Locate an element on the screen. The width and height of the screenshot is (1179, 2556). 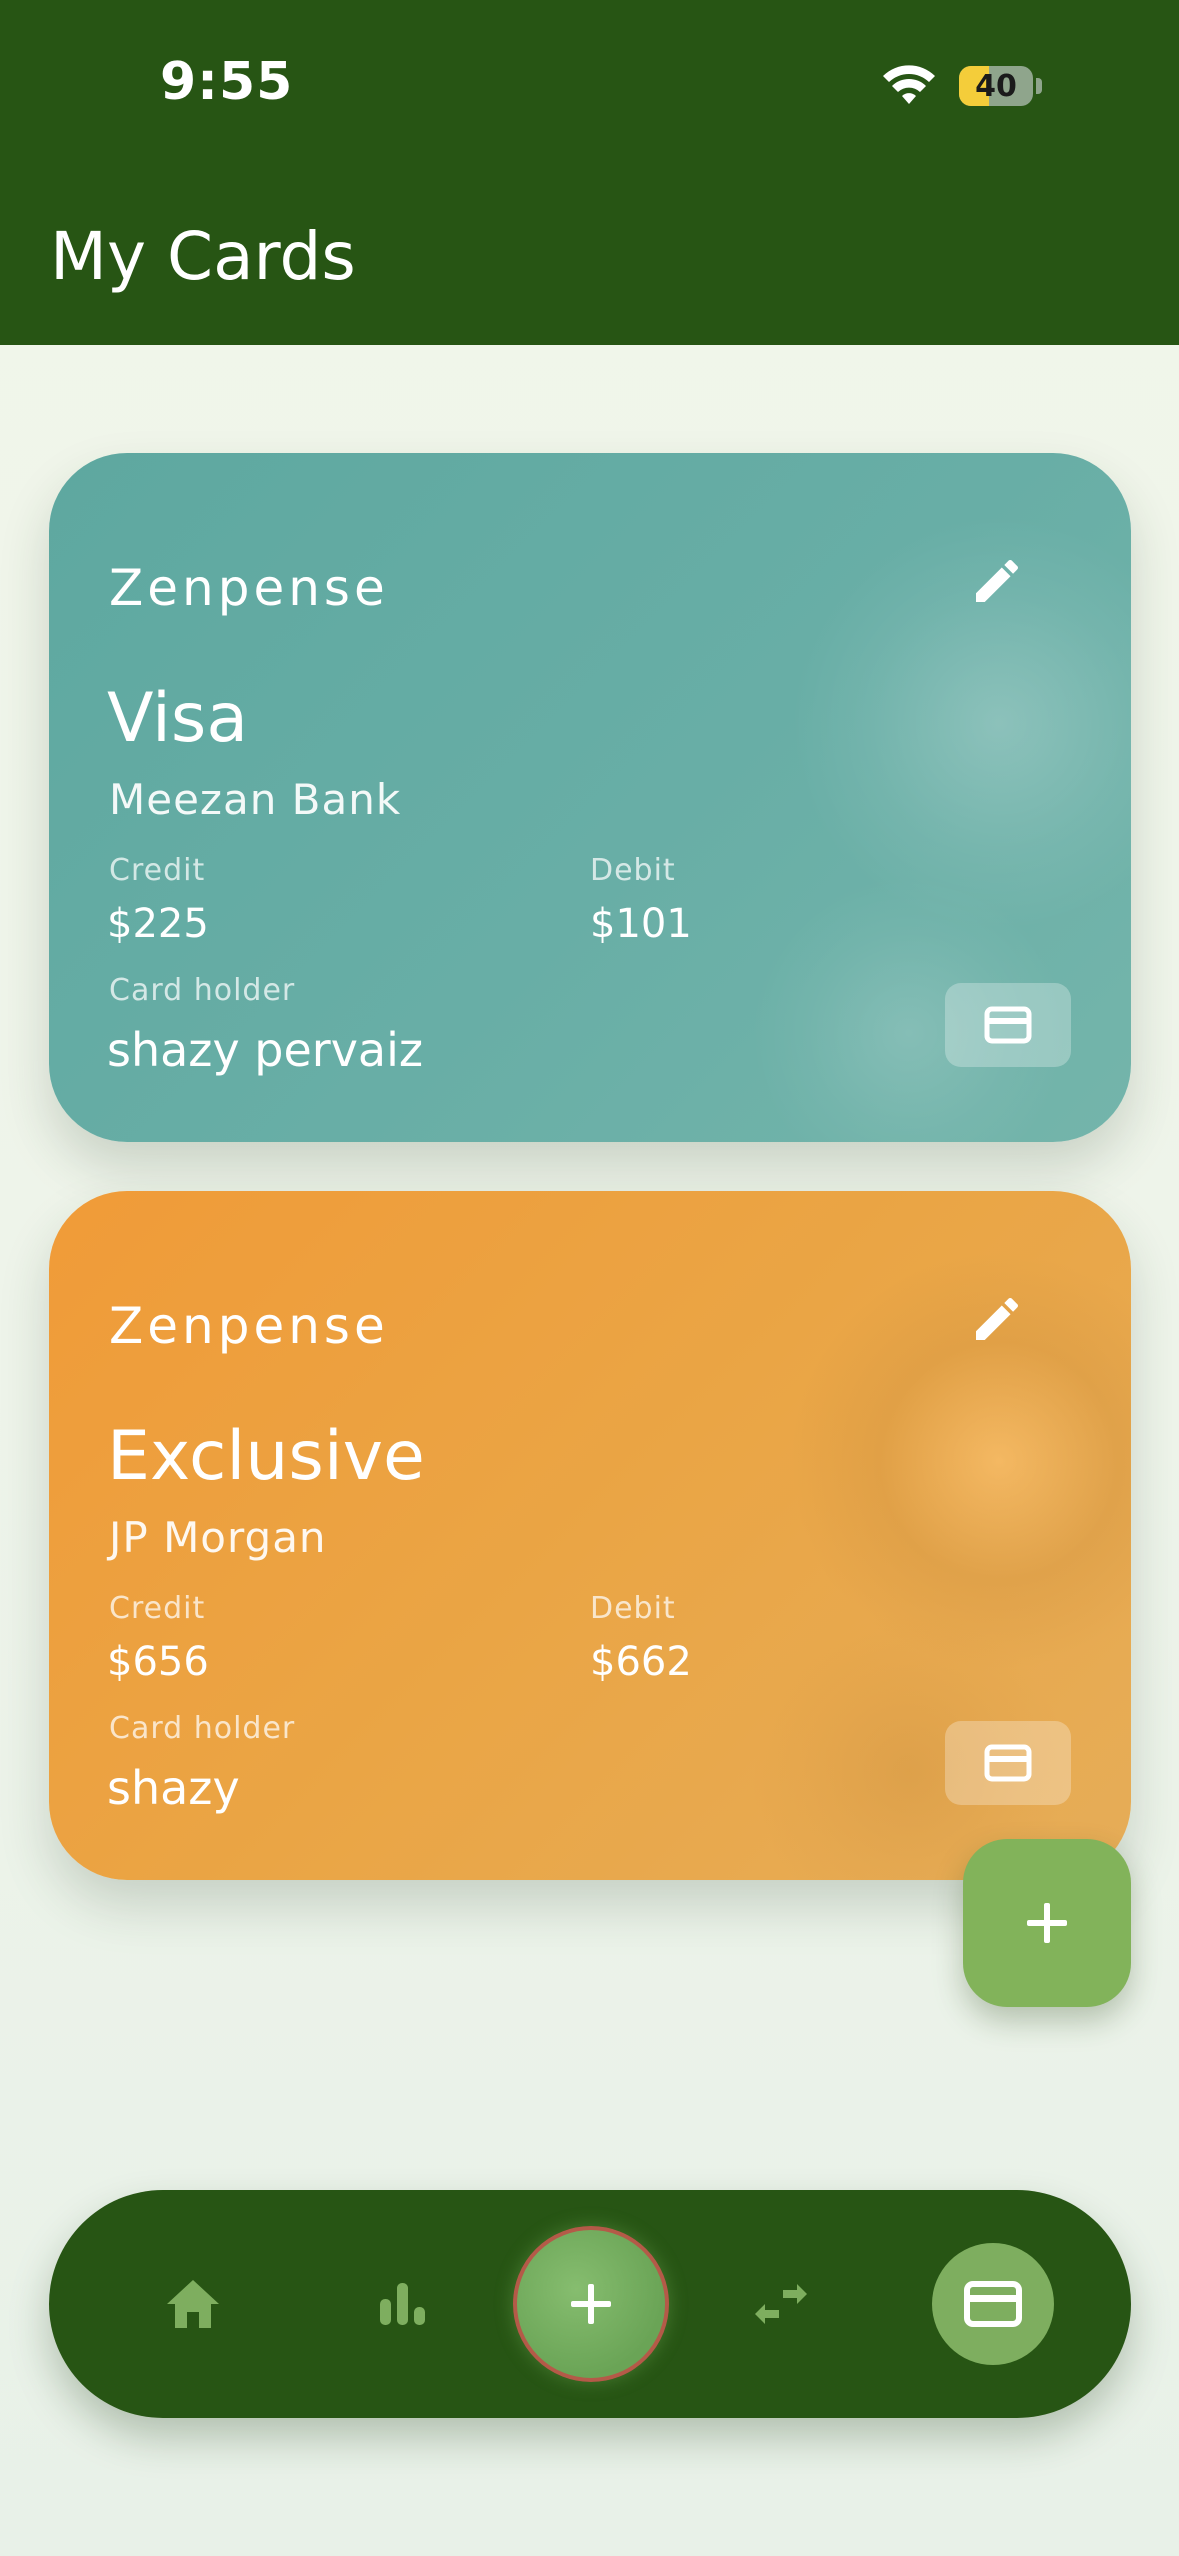
debit-value: $101 is located at coordinates (641, 924).